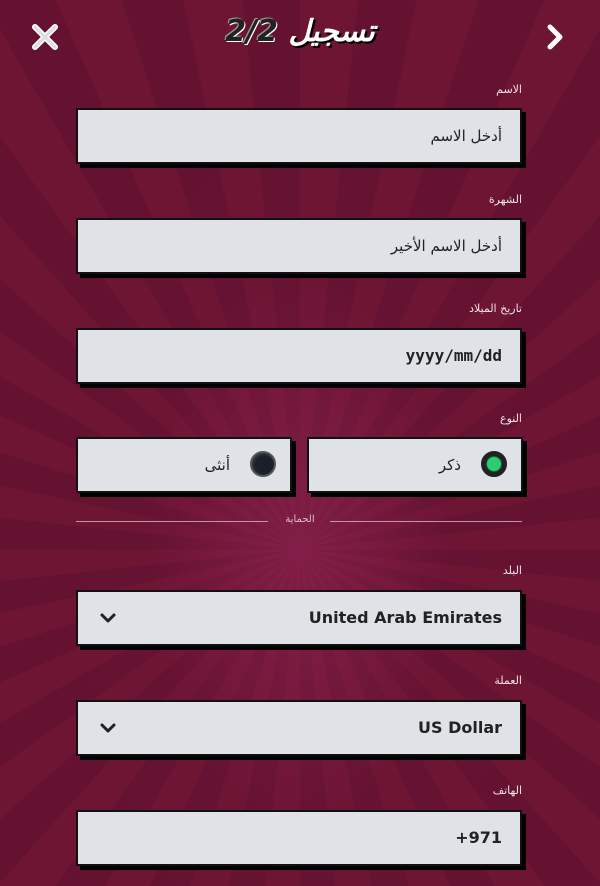 The image size is (600, 886). What do you see at coordinates (405, 617) in the screenshot?
I see `country-value: United Arab Emirates` at bounding box center [405, 617].